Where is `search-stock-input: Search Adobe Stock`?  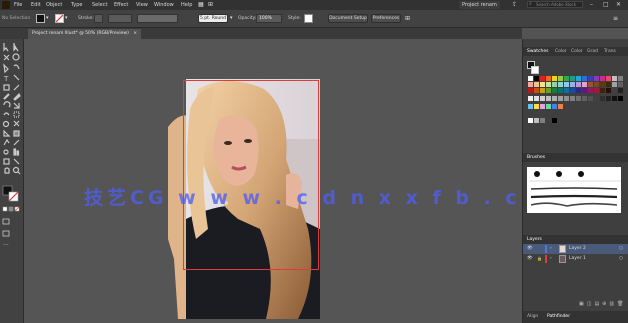
search-stock-input: Search Adobe Stock is located at coordinates (555, 4).